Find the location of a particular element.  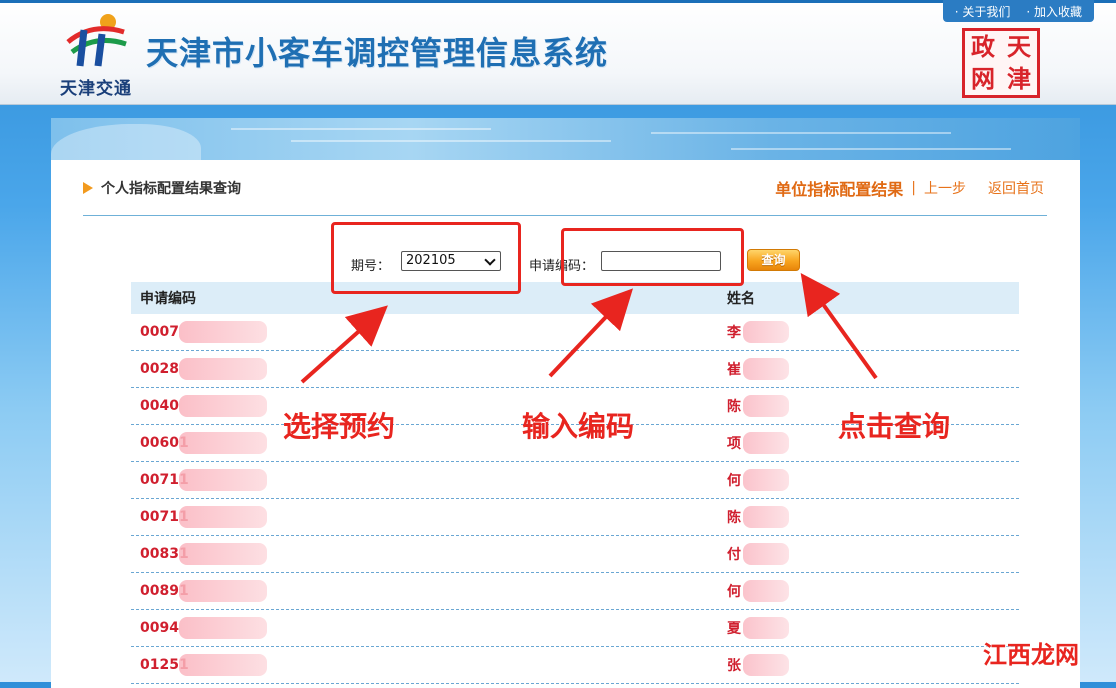

annotation-box-period is located at coordinates (426, 258).